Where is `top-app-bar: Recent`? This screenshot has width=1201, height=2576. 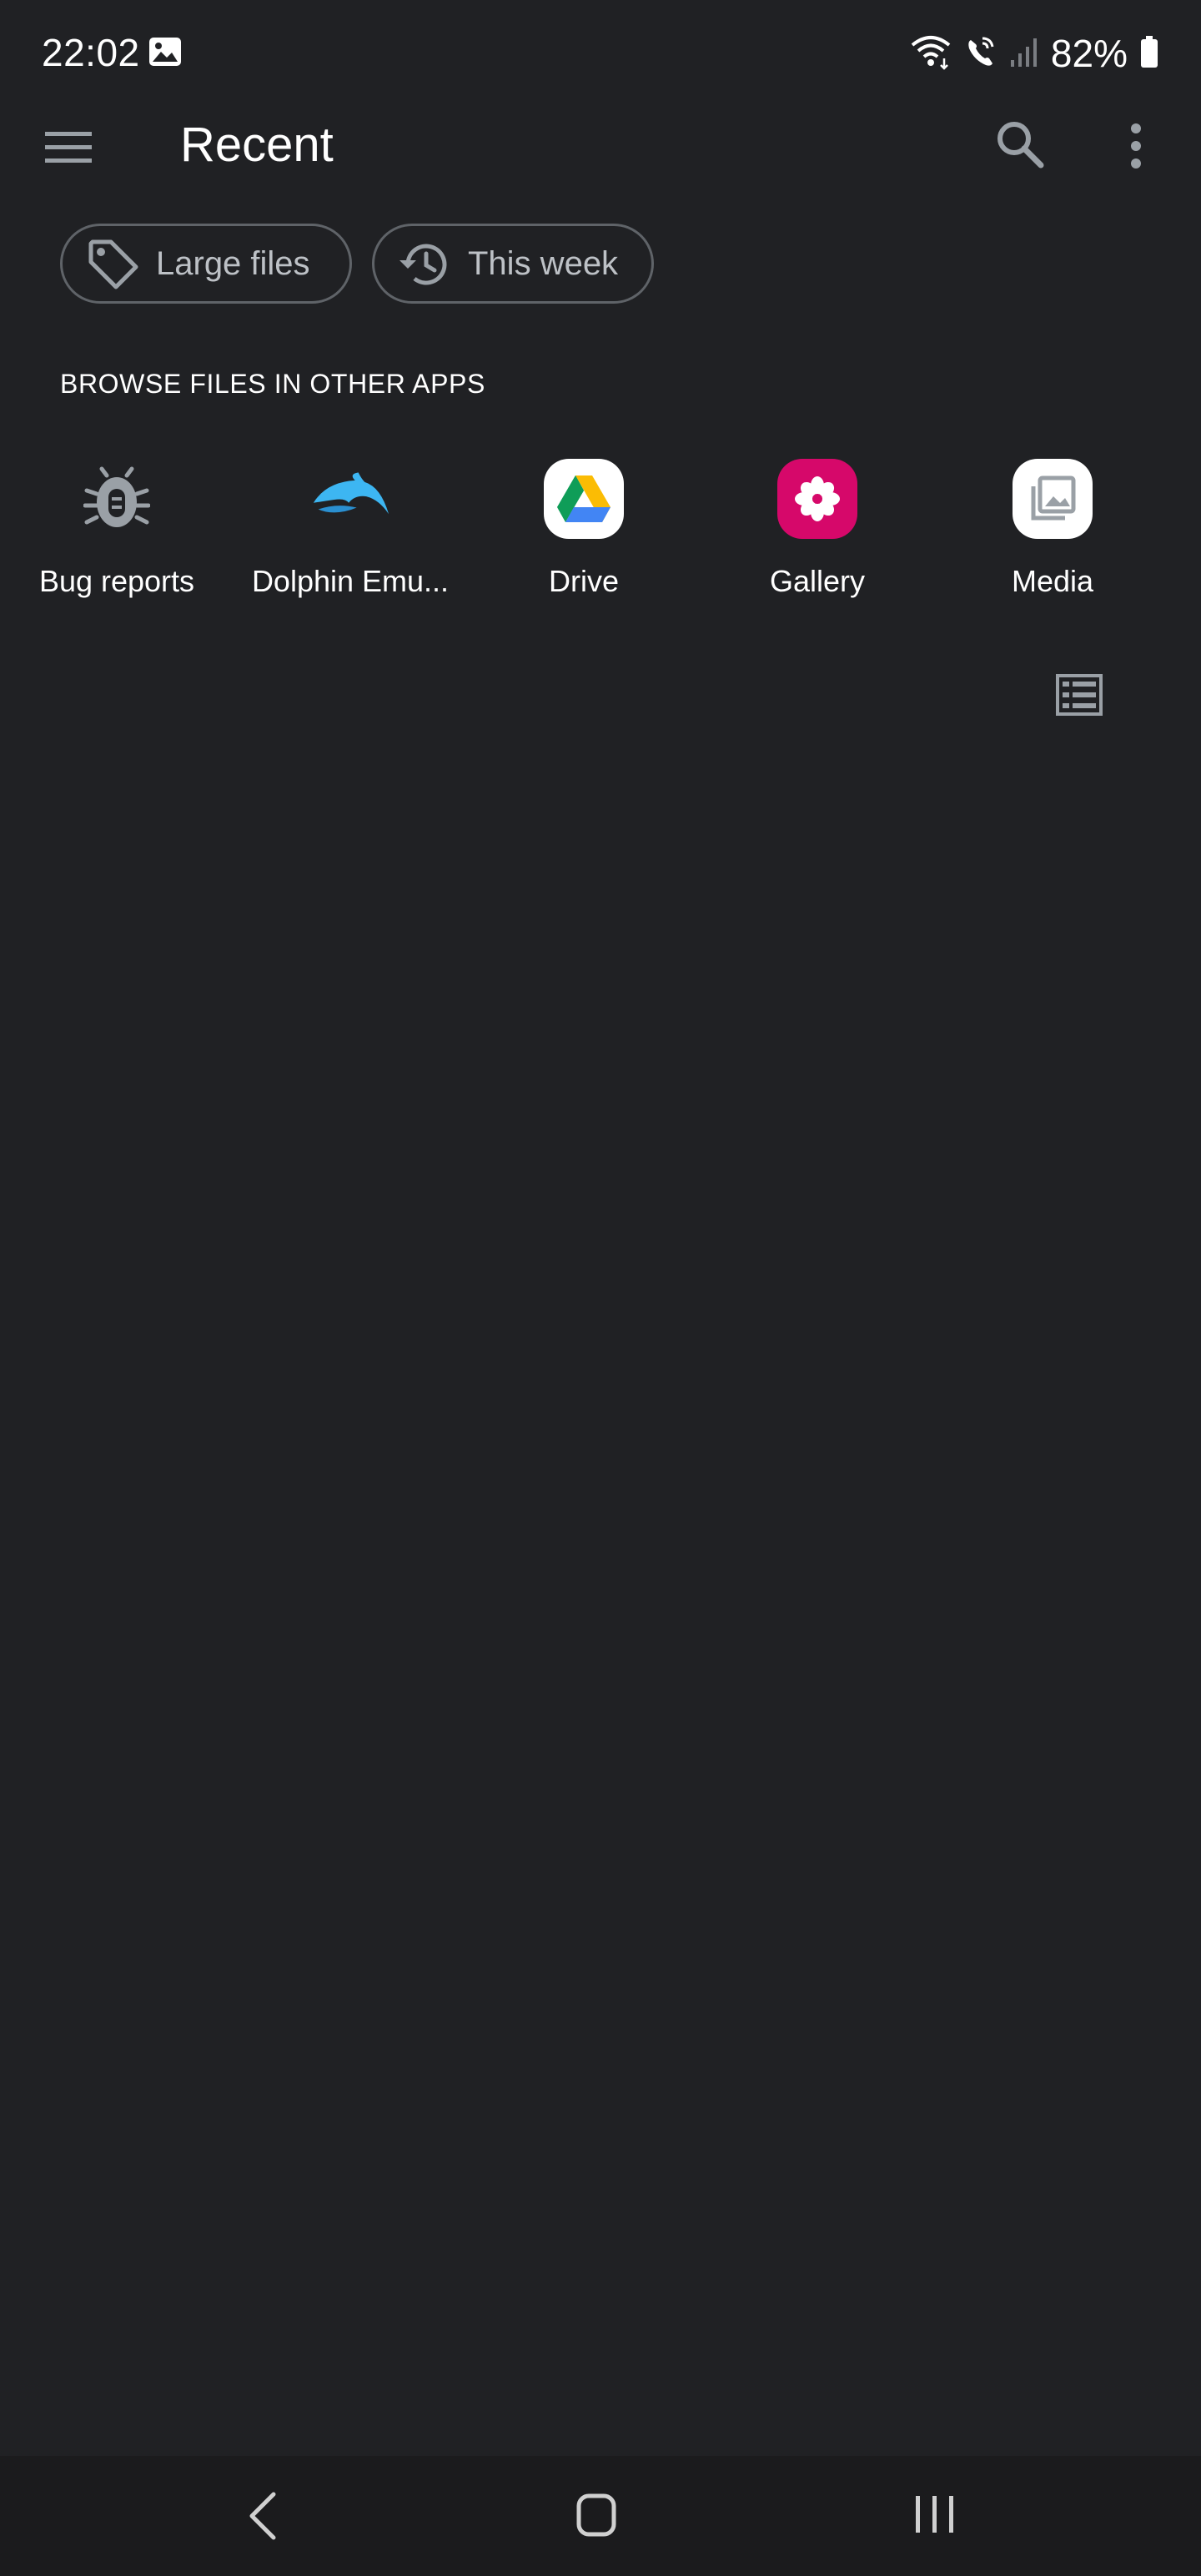 top-app-bar: Recent is located at coordinates (601, 145).